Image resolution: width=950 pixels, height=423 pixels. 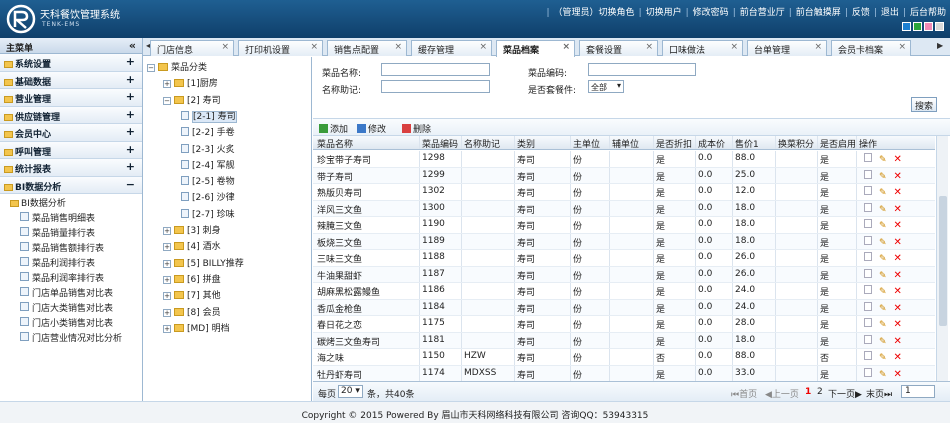 What do you see at coordinates (702, 48) in the screenshot?
I see `tab-6: 口味做法 ×` at bounding box center [702, 48].